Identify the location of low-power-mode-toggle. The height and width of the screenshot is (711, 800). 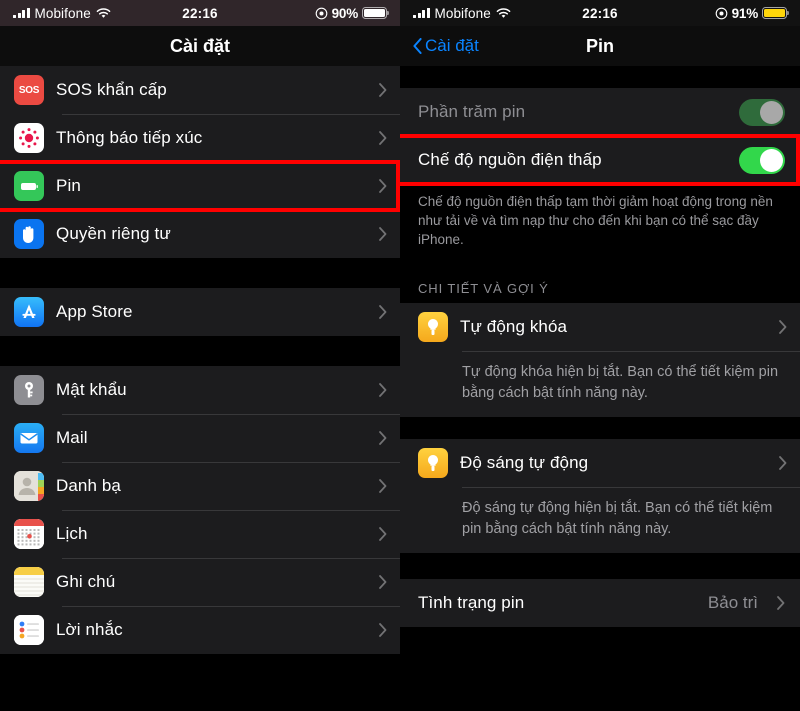
(762, 160).